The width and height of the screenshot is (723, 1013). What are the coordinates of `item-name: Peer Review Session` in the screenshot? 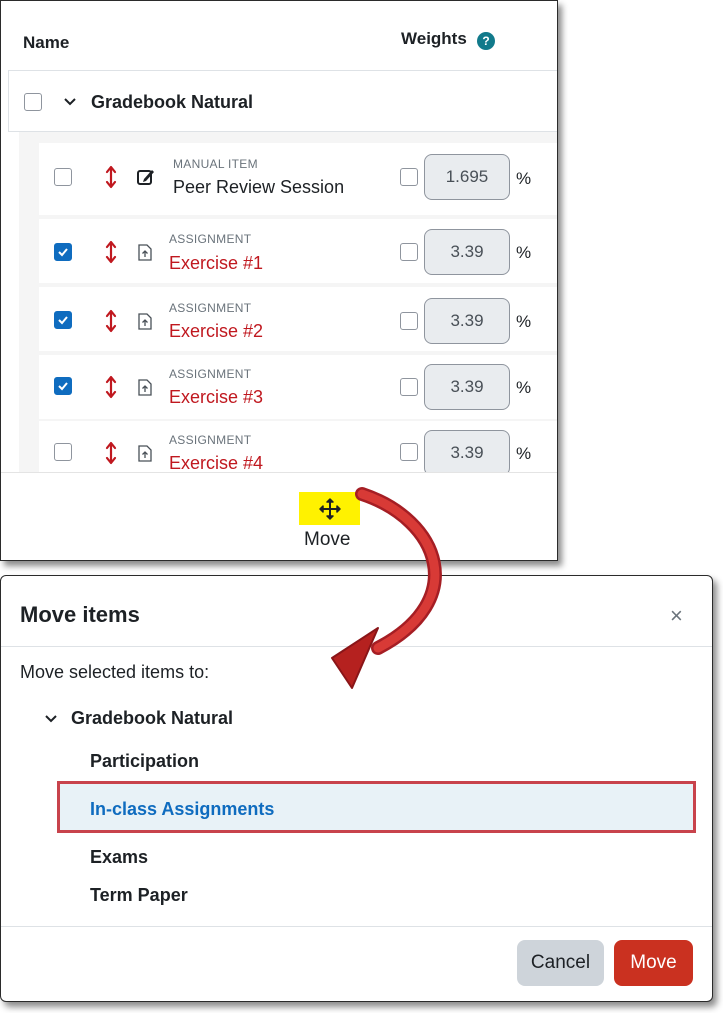 It's located at (259, 187).